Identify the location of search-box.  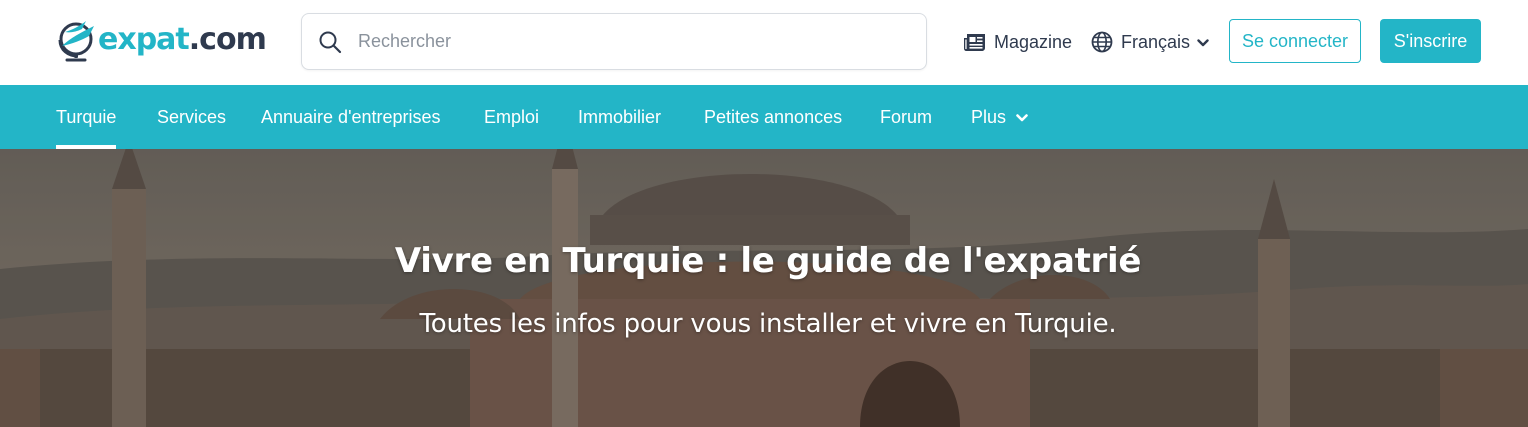
(614, 41).